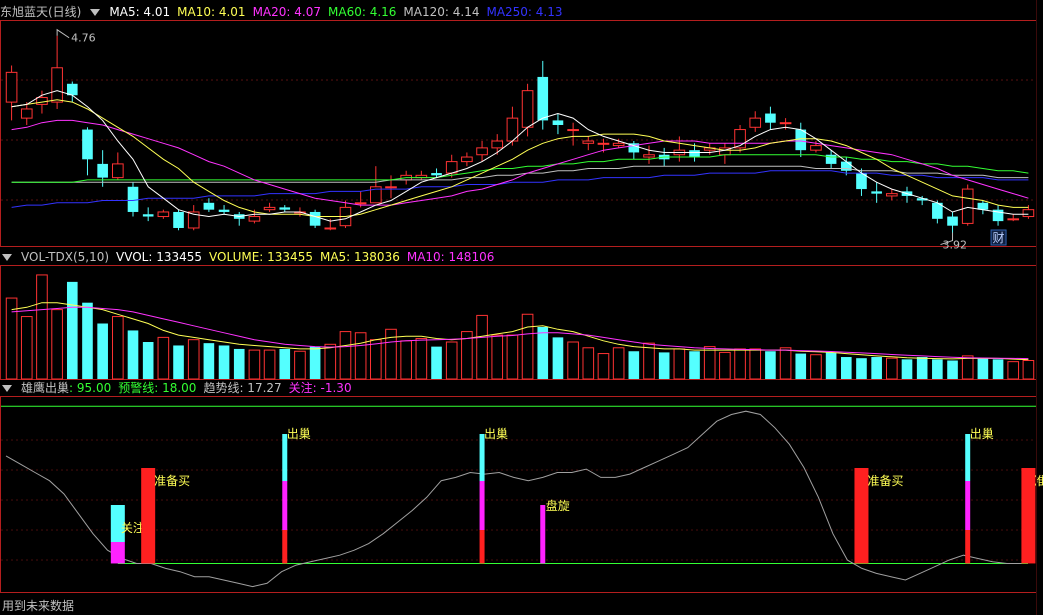 The height and width of the screenshot is (615, 1043). I want to click on signal-focus-bar-low, so click(117, 553).